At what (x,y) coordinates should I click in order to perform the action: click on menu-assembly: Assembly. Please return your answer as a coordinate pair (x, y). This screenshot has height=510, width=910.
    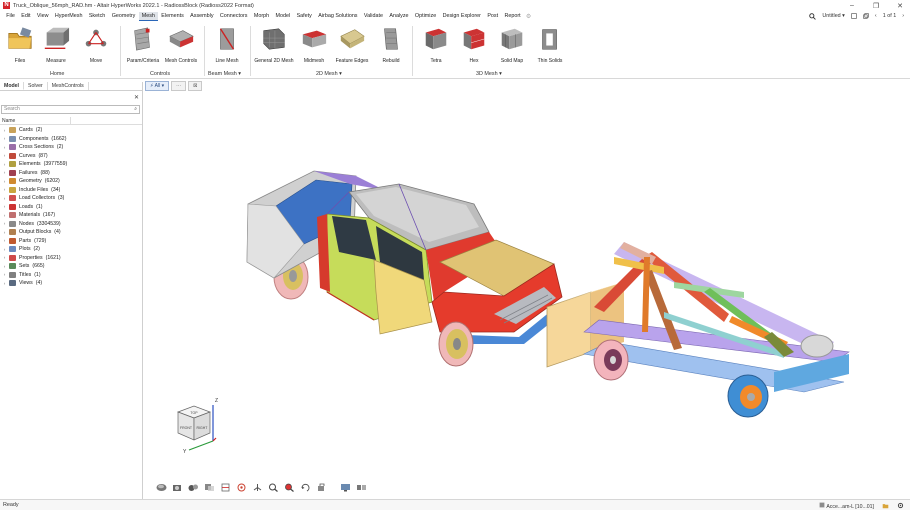
    Looking at the image, I should click on (202, 16).